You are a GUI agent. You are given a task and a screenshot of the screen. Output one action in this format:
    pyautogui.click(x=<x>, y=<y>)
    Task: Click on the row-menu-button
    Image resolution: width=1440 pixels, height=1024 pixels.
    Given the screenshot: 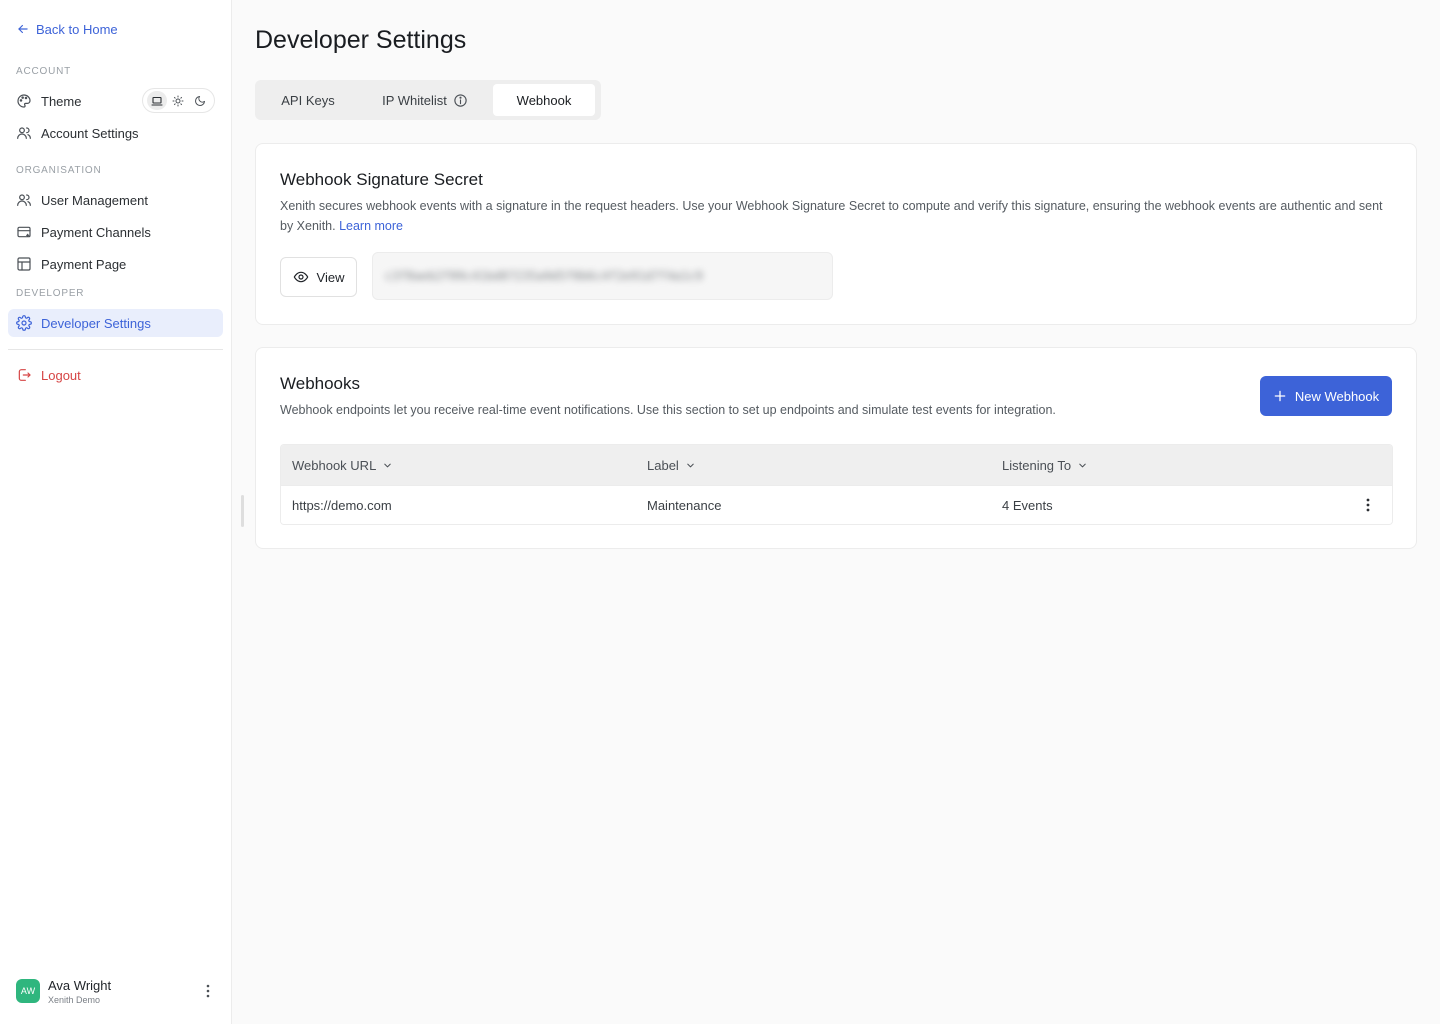 What is the action you would take?
    pyautogui.click(x=1368, y=505)
    